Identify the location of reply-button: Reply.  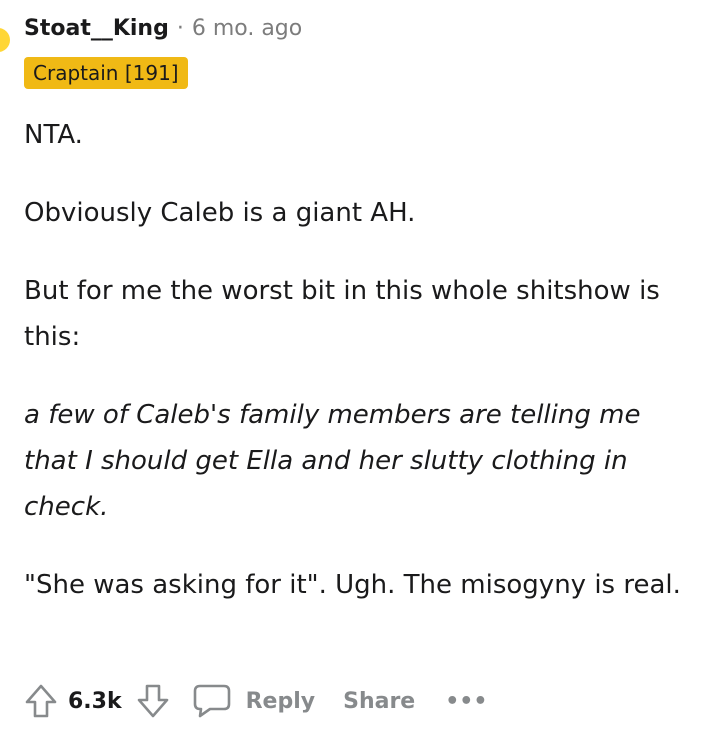
(254, 701).